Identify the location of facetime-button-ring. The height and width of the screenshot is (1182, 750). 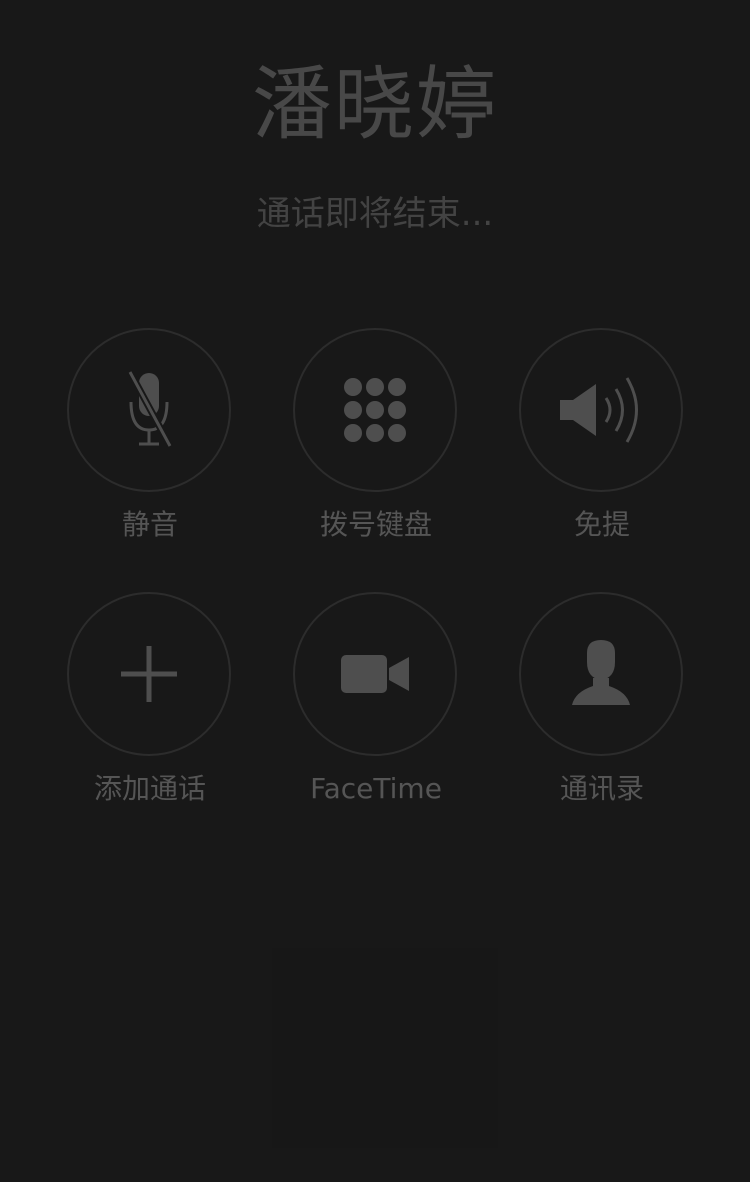
(375, 674).